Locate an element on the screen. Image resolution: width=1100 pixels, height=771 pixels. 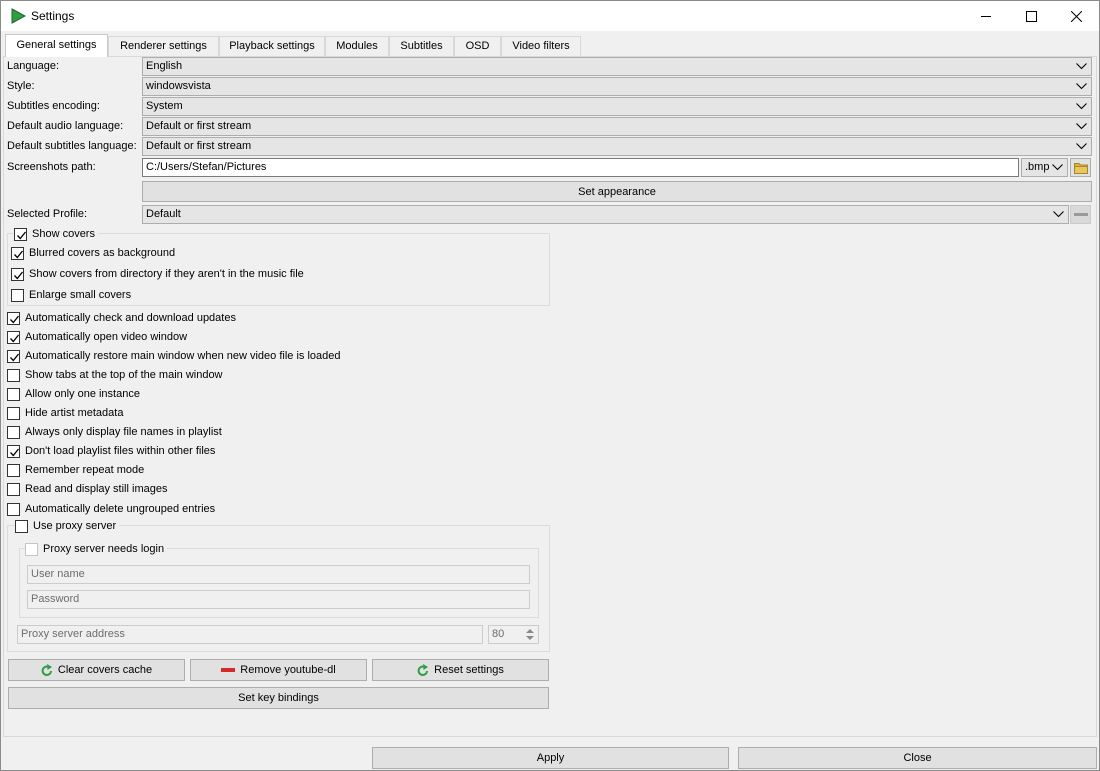
subtitles-encoding-combo: System is located at coordinates (617, 106).